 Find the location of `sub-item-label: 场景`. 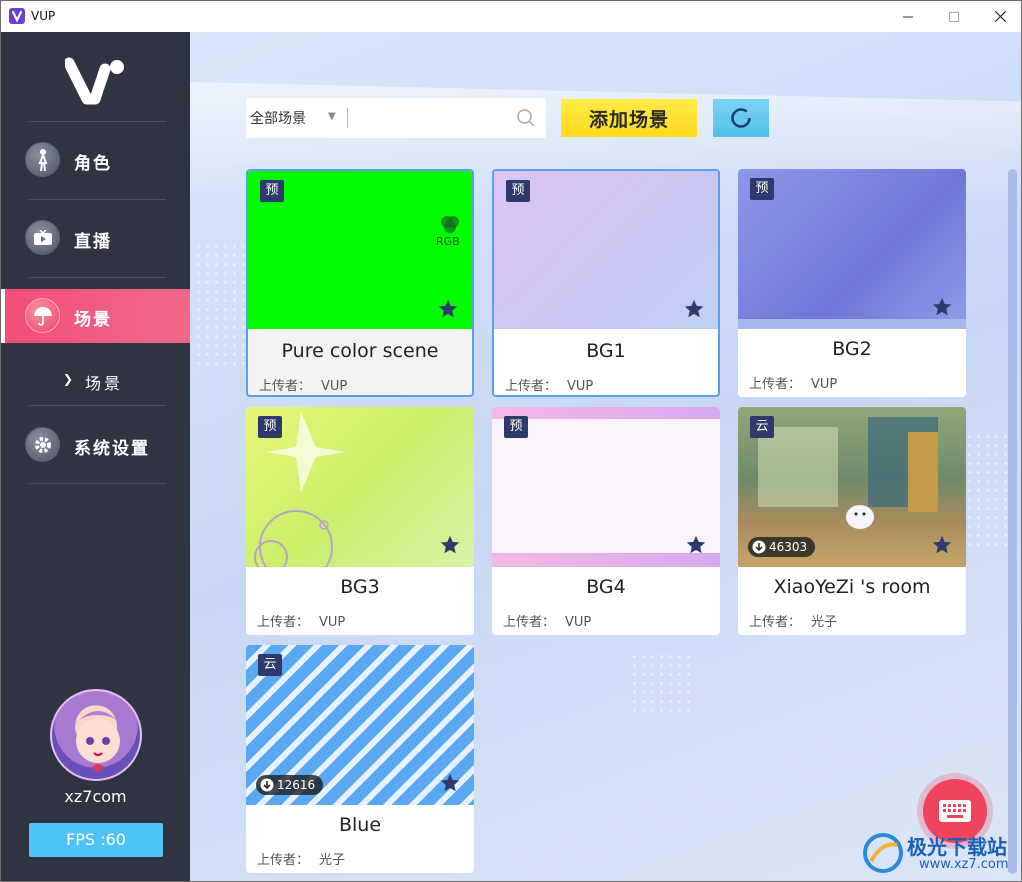

sub-item-label: 场景 is located at coordinates (104, 383).